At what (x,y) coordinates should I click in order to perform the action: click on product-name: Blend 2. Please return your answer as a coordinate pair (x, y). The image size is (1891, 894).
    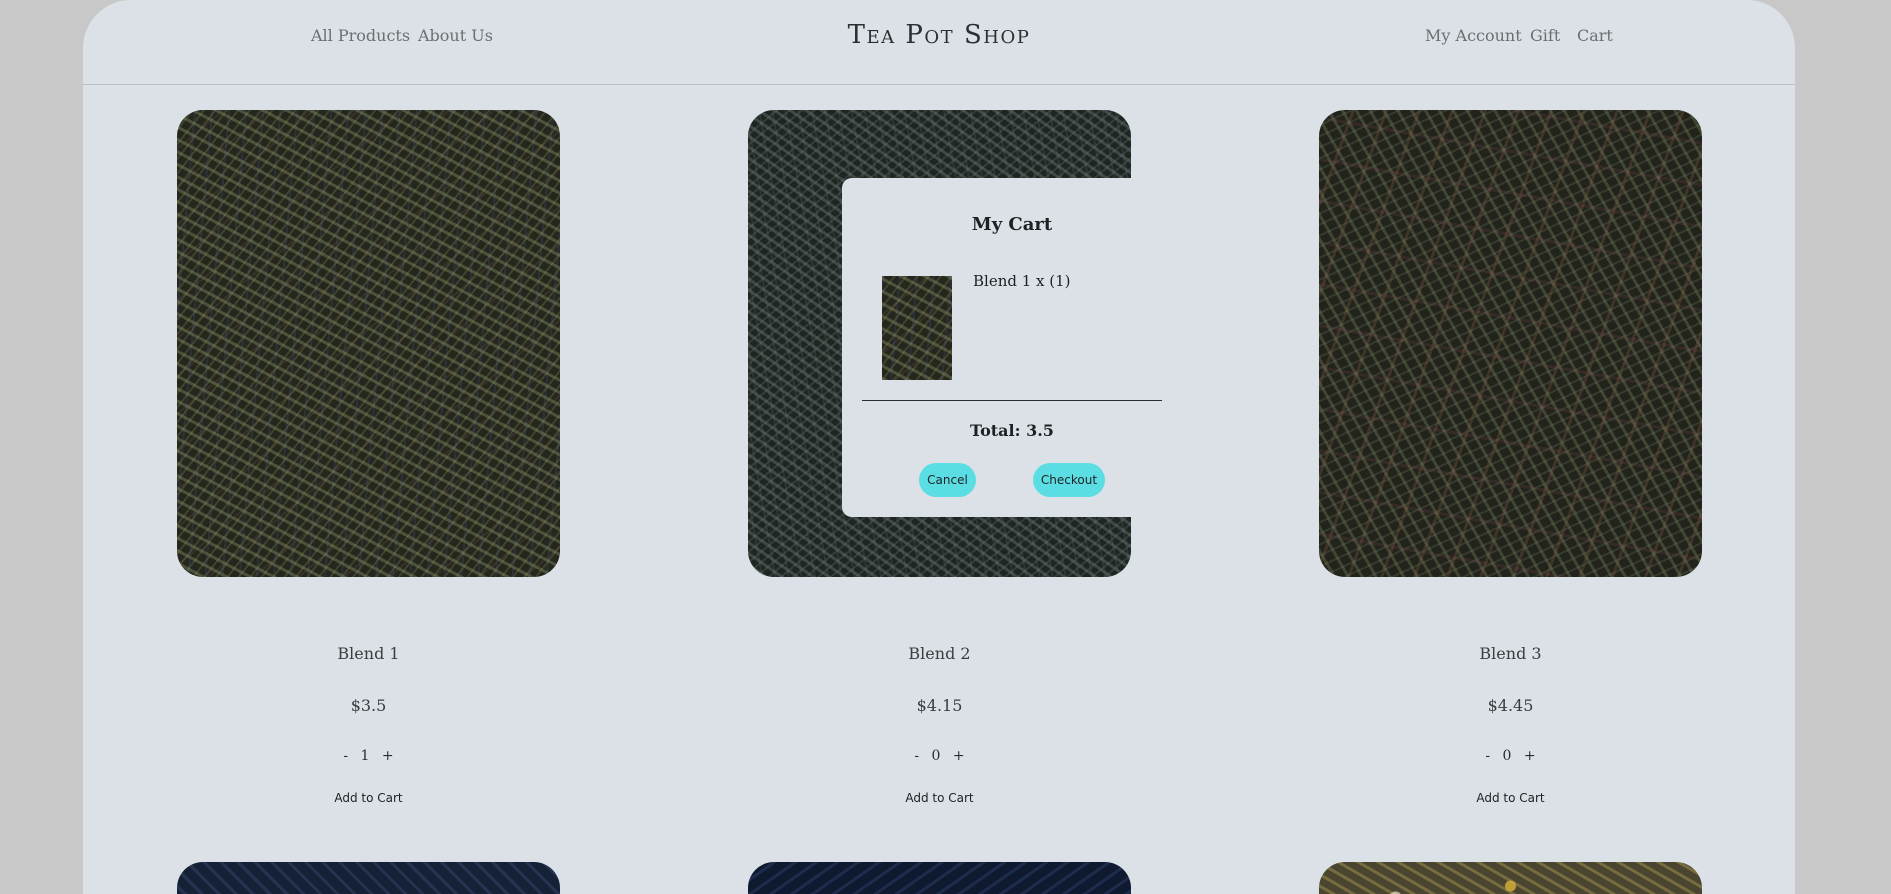
    Looking at the image, I should click on (939, 653).